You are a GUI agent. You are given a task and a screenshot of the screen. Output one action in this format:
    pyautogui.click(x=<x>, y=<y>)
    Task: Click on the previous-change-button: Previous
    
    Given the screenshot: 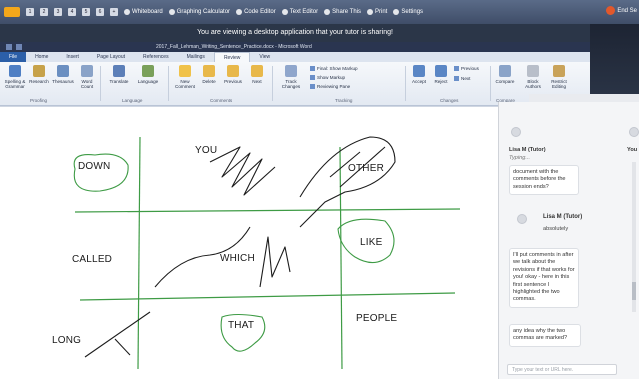 What is the action you would take?
    pyautogui.click(x=466, y=68)
    